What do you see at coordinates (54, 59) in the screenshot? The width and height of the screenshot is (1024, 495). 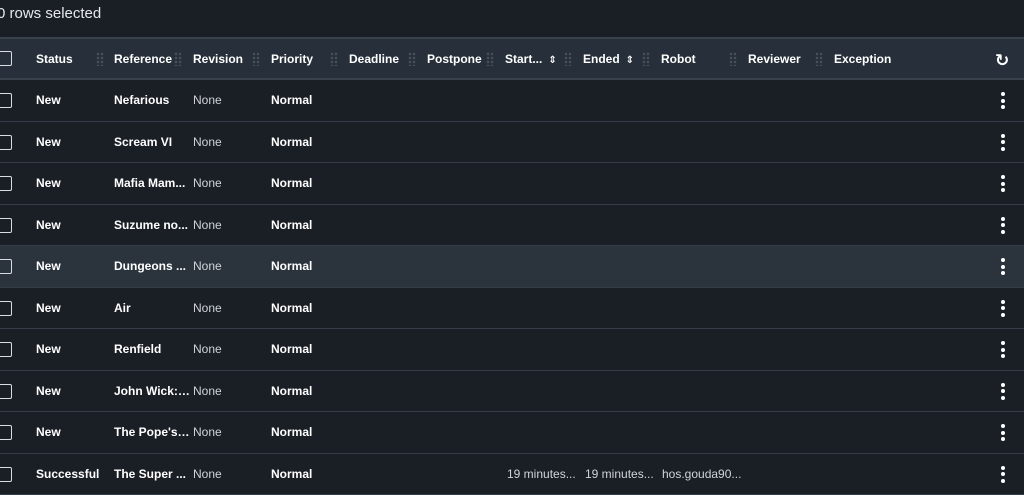 I see `column-status: Status` at bounding box center [54, 59].